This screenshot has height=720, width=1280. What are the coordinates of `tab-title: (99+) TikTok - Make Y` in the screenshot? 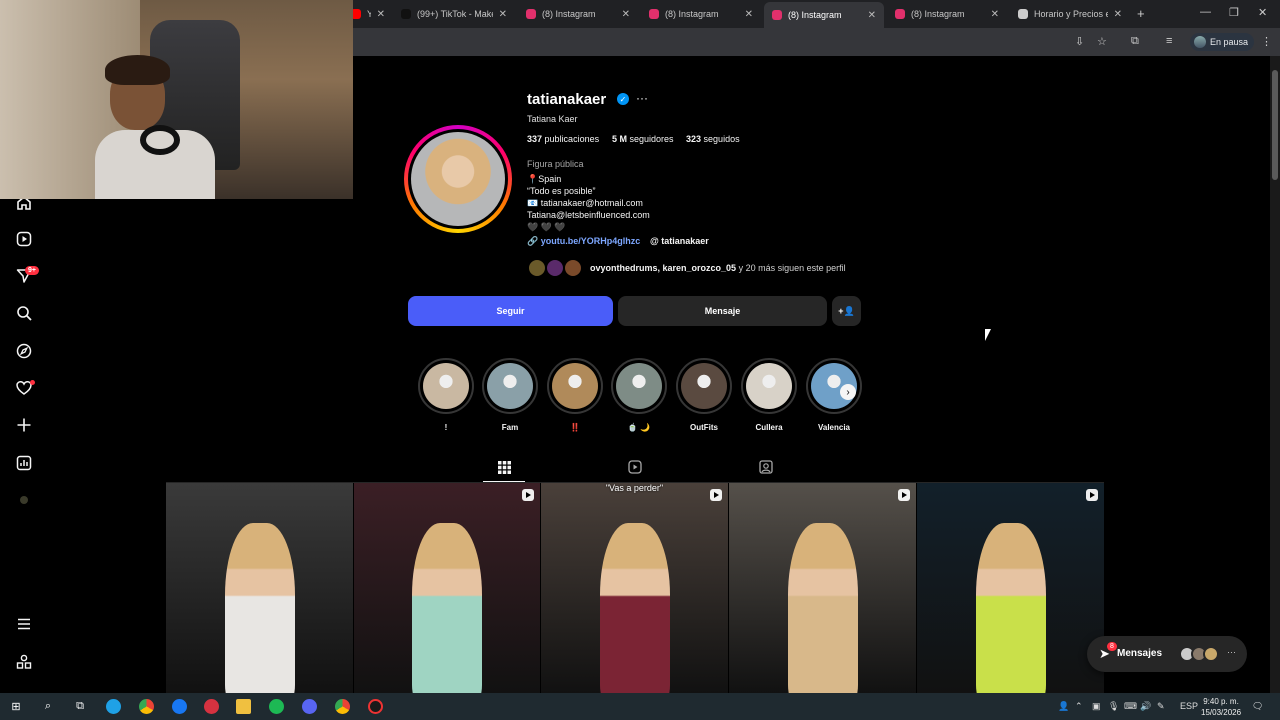 It's located at (455, 14).